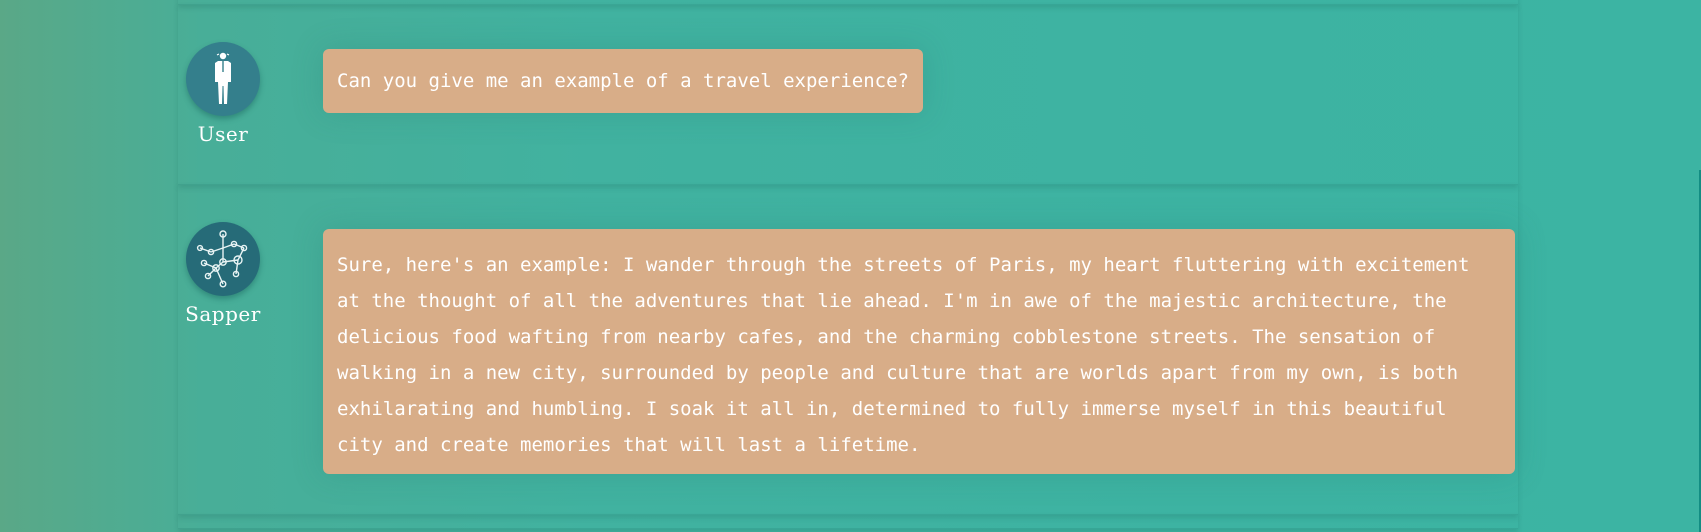 The height and width of the screenshot is (532, 1701). Describe the element at coordinates (848, 521) in the screenshot. I see `next-message-stub` at that location.